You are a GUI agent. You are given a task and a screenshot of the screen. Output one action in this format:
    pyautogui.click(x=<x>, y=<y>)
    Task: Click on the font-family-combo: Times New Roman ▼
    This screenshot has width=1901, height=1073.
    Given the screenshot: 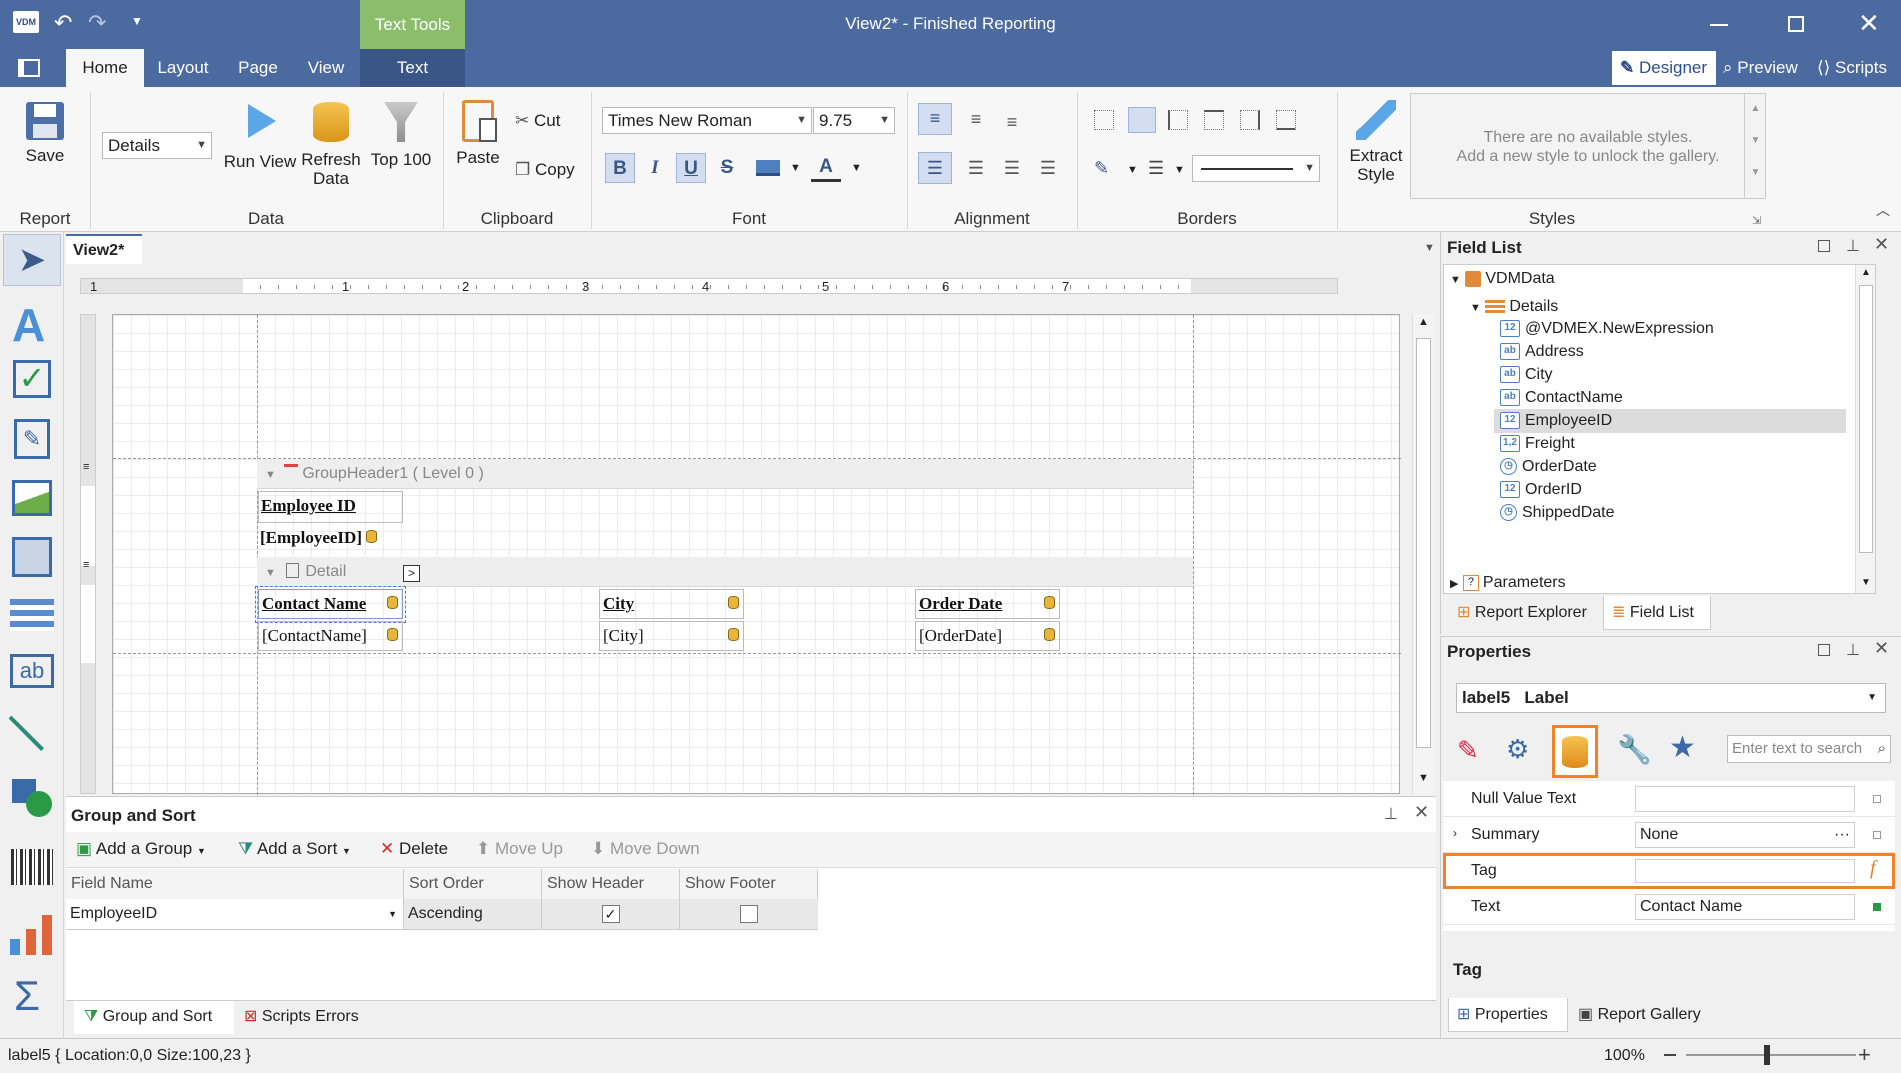 What is the action you would take?
    pyautogui.click(x=707, y=120)
    